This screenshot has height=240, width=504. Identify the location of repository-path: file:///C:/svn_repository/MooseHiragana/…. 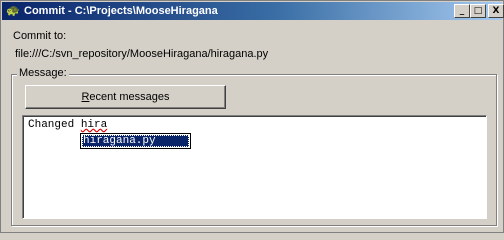
(142, 54).